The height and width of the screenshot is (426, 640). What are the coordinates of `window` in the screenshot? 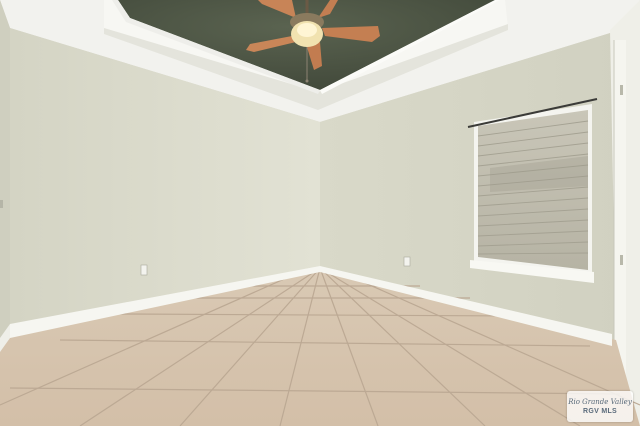 It's located at (532, 190).